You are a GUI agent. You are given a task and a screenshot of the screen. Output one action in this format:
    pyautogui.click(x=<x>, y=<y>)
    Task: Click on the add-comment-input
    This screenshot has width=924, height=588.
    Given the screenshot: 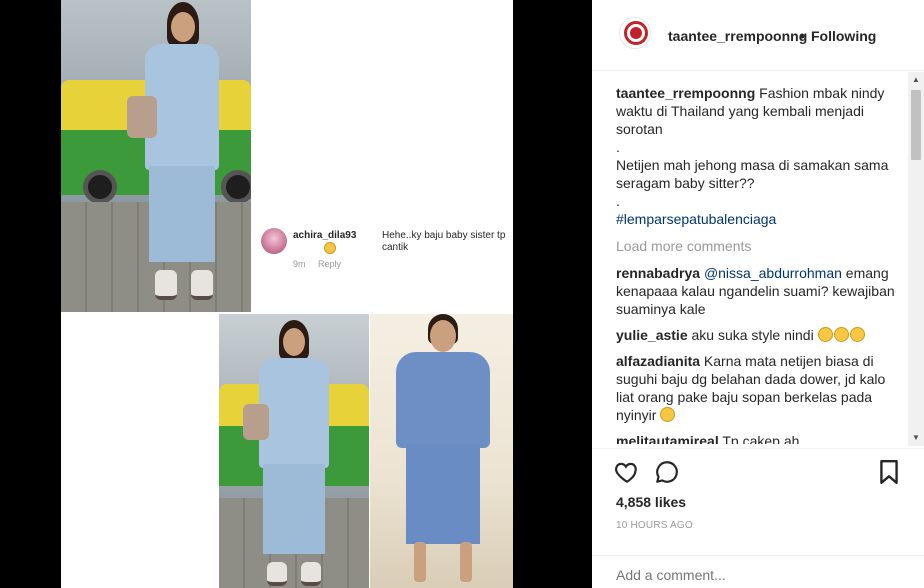 What is the action you would take?
    pyautogui.click(x=756, y=575)
    